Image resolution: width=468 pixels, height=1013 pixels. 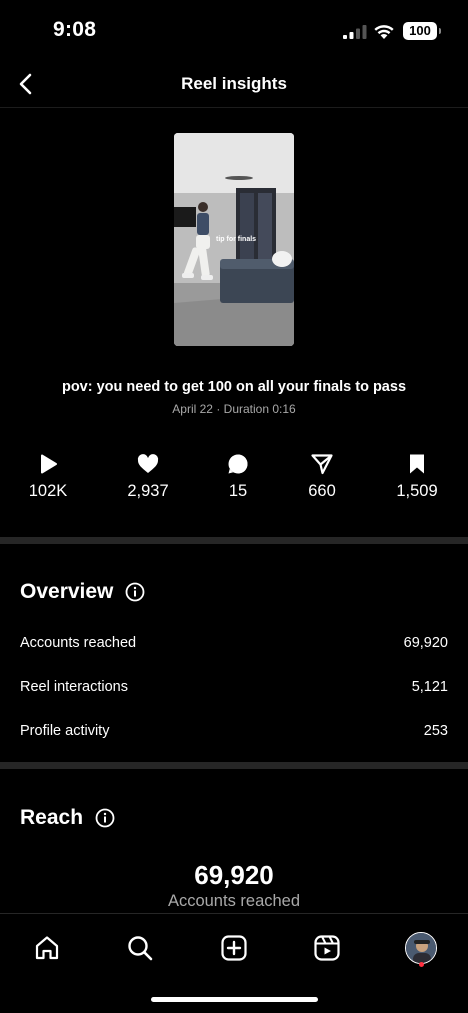 I want to click on notification-dot, so click(x=421, y=964).